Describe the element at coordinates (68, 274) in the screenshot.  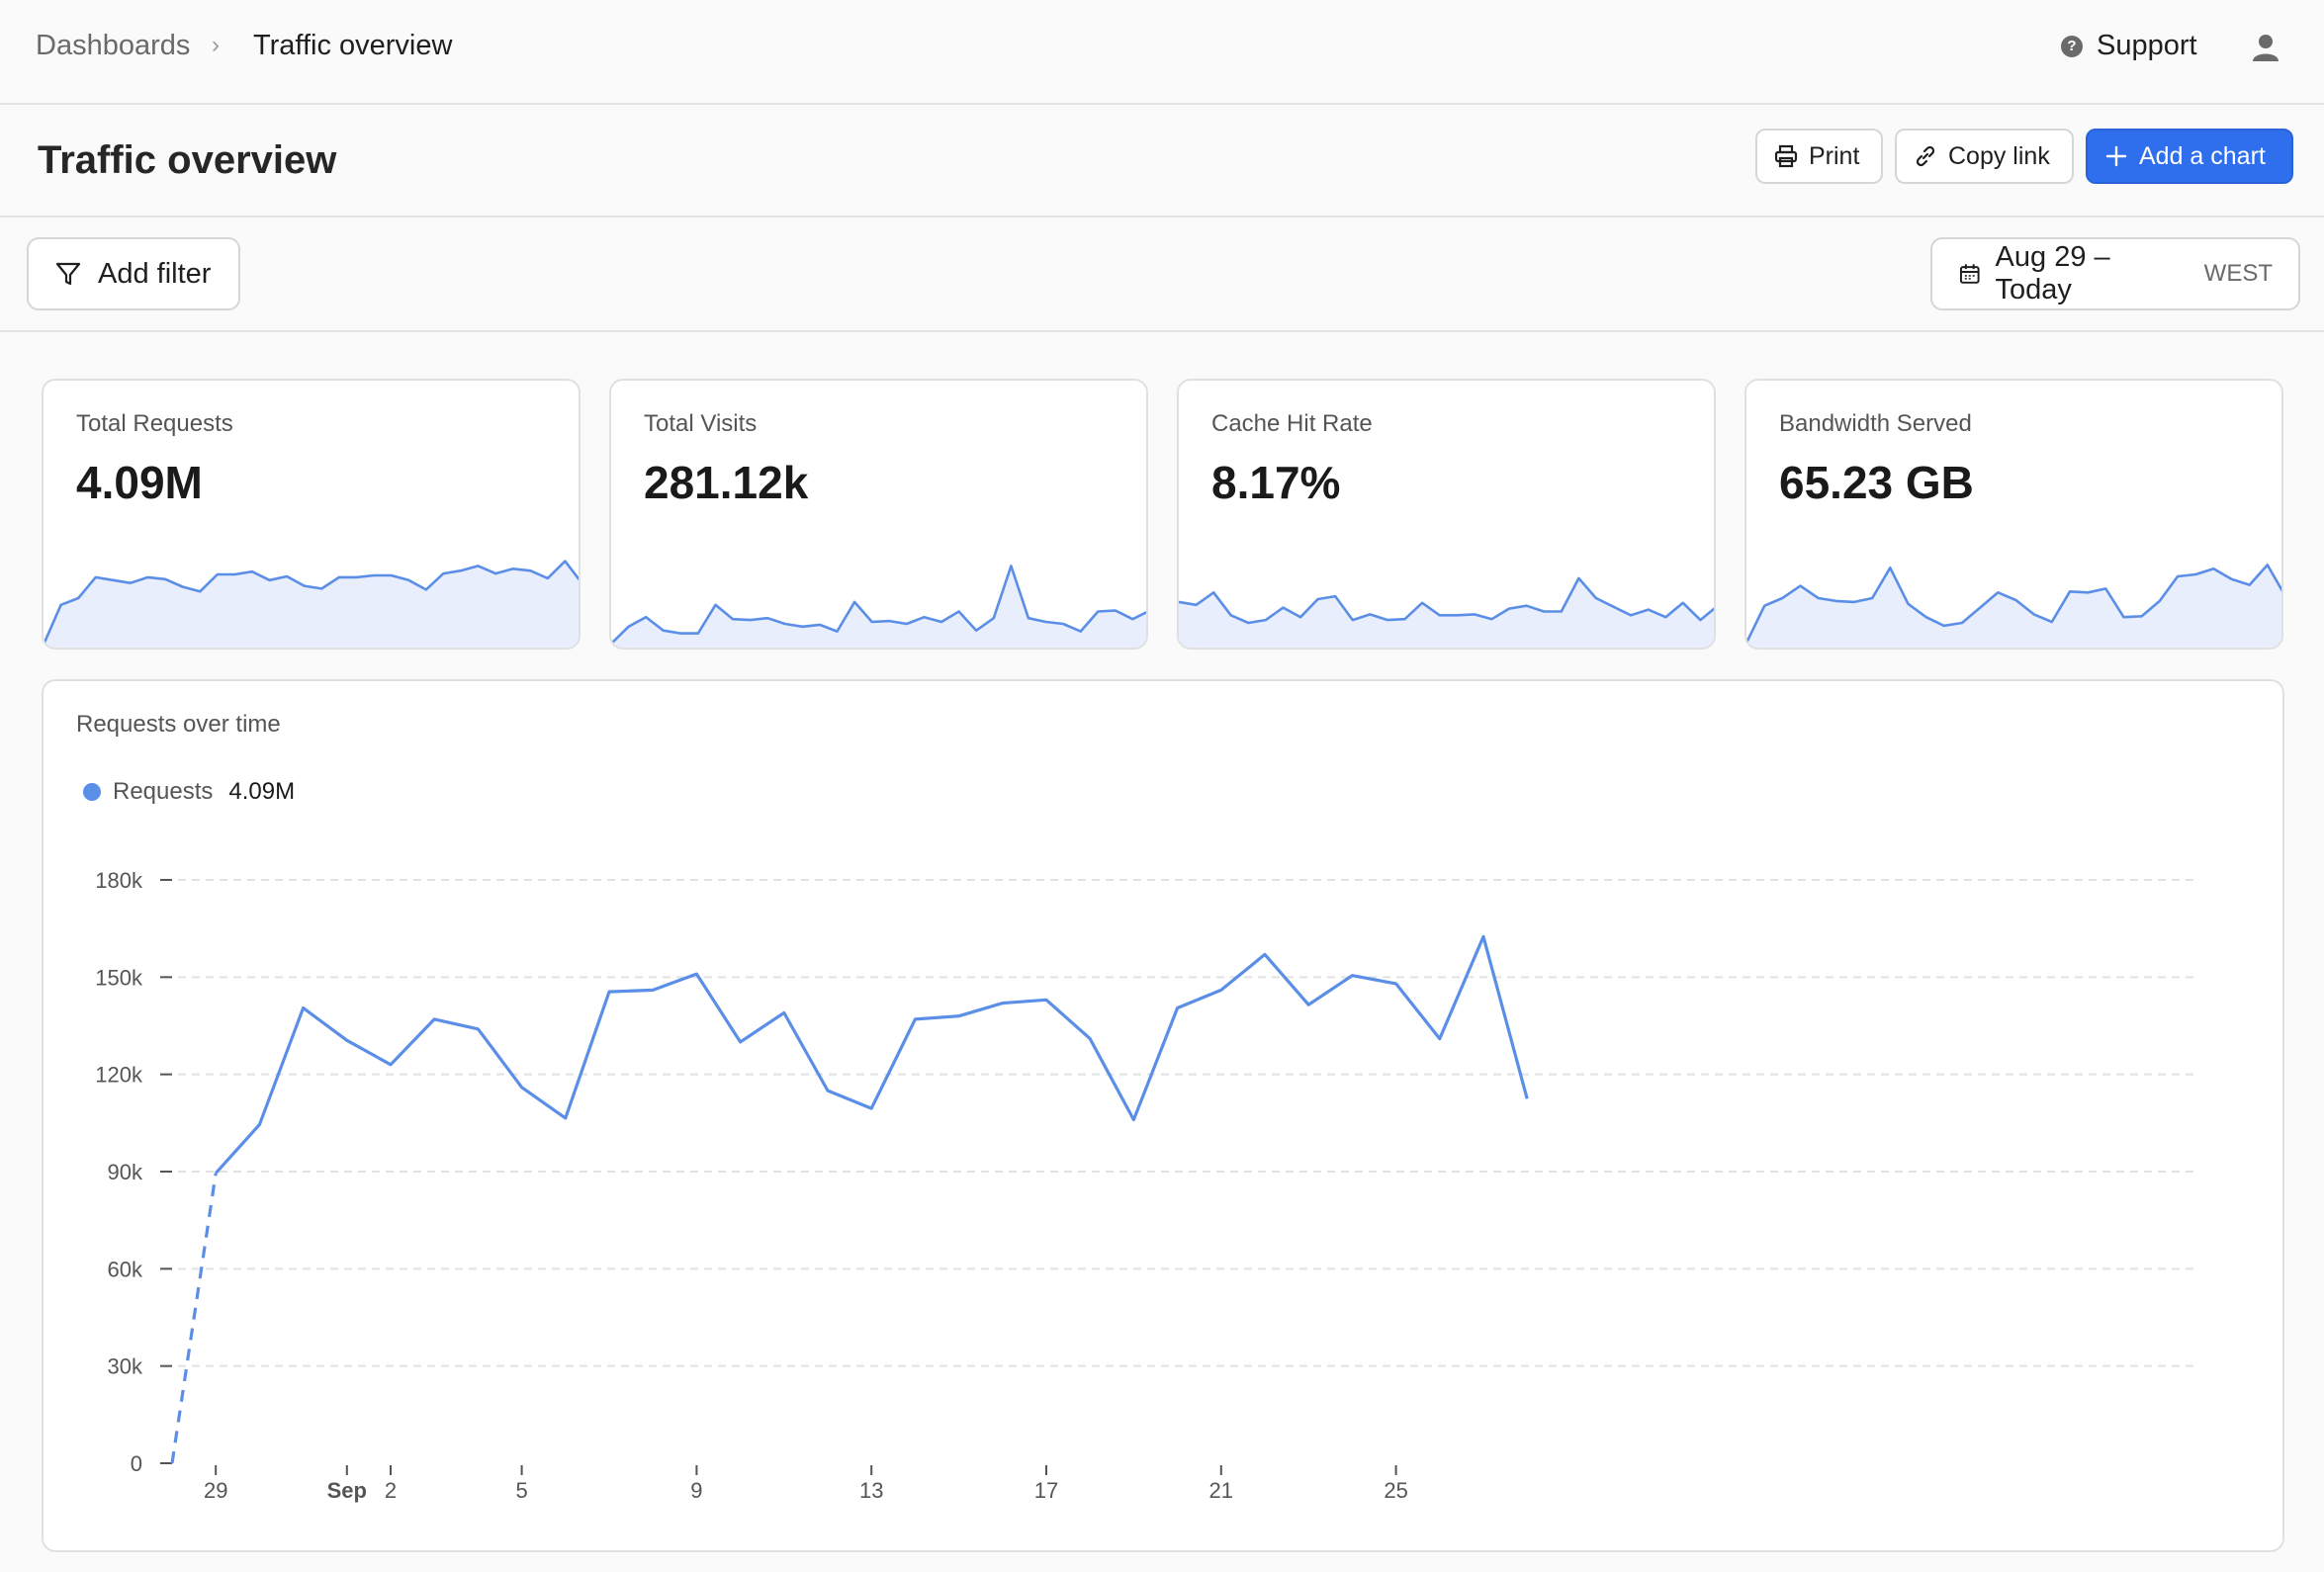
I see `filter-icon` at that location.